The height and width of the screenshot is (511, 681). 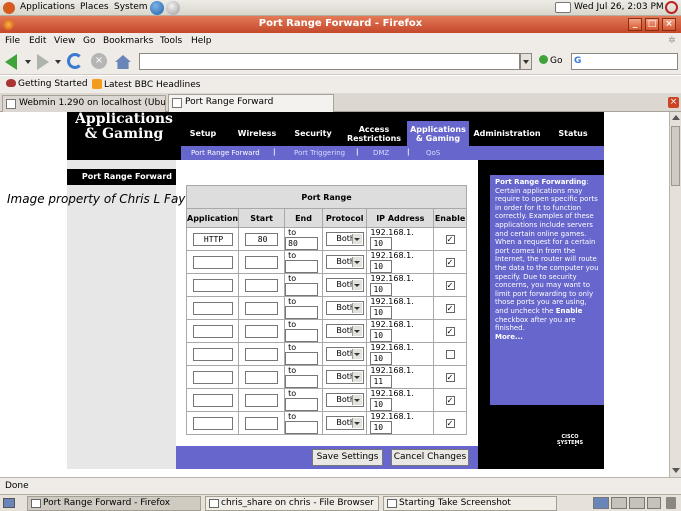 I want to click on menu-file: File, so click(x=12, y=41).